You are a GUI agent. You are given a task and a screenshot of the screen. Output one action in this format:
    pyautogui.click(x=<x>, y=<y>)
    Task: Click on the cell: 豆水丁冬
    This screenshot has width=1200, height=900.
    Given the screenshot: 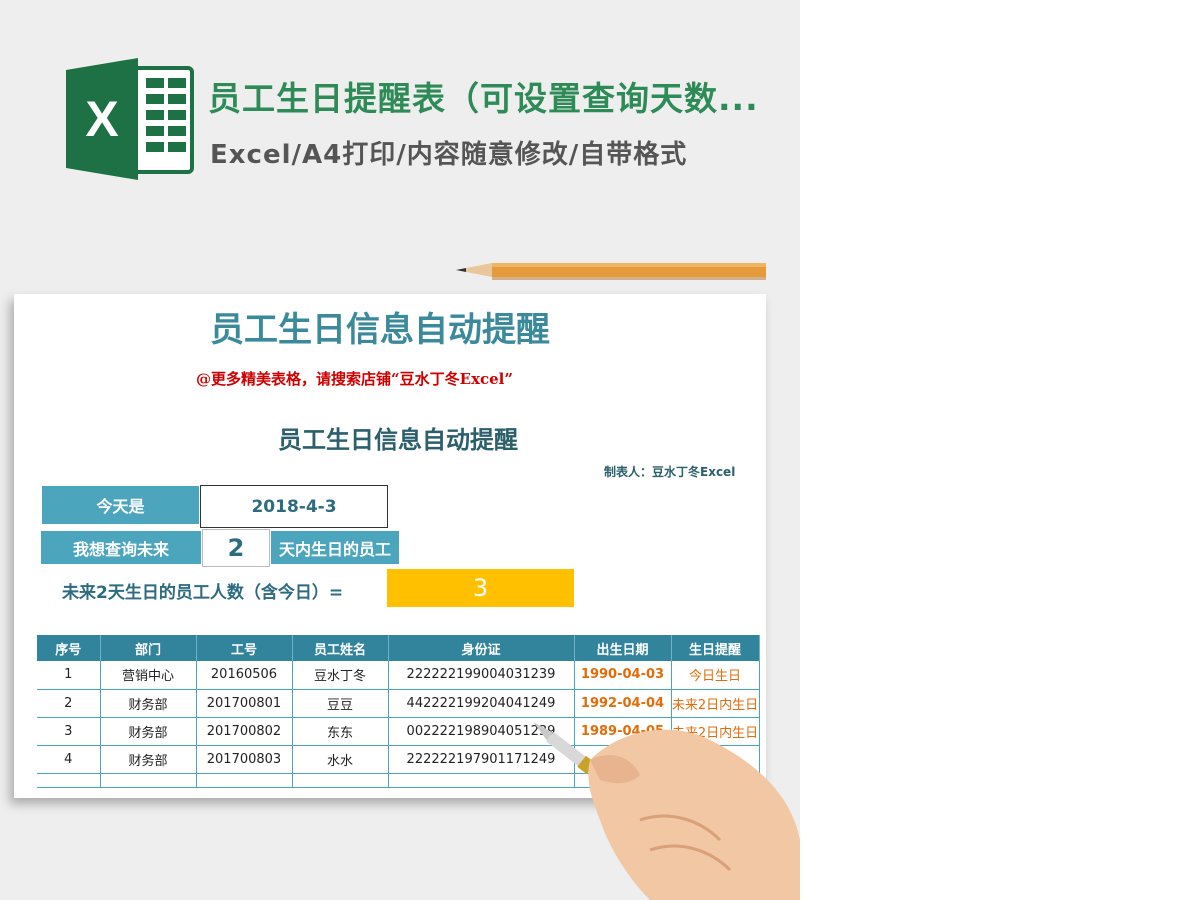 What is the action you would take?
    pyautogui.click(x=340, y=675)
    